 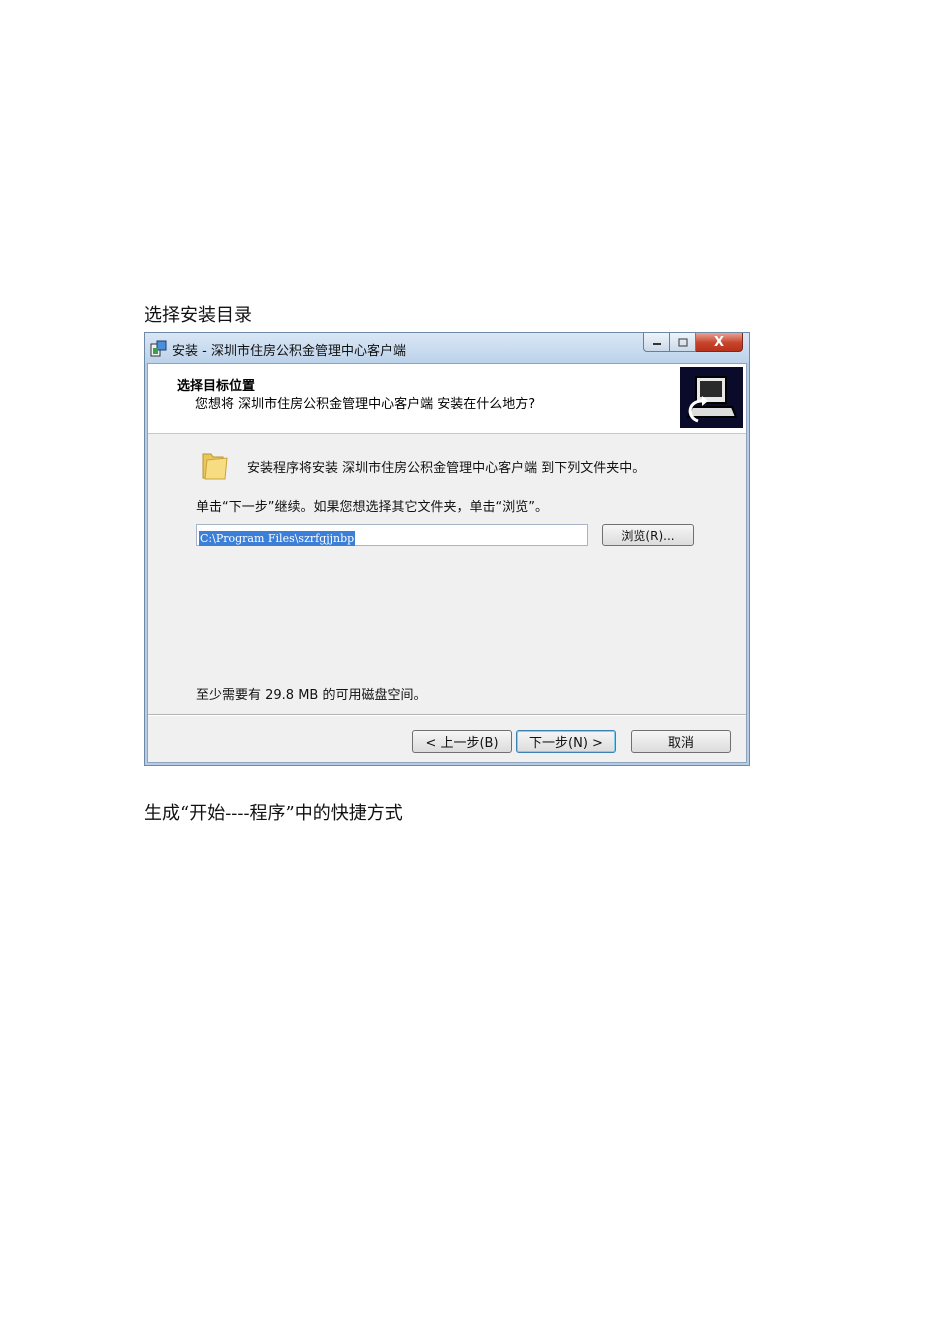 I want to click on close-button: X, so click(x=719, y=342).